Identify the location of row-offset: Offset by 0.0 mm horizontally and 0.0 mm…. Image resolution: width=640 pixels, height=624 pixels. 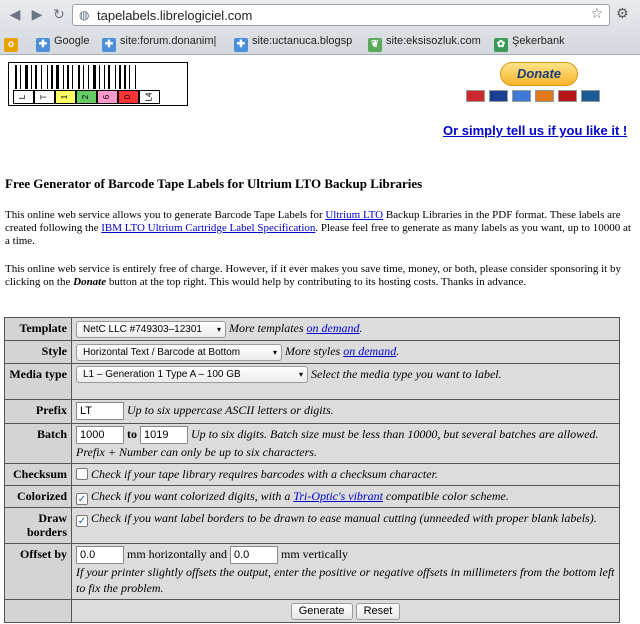
(312, 571).